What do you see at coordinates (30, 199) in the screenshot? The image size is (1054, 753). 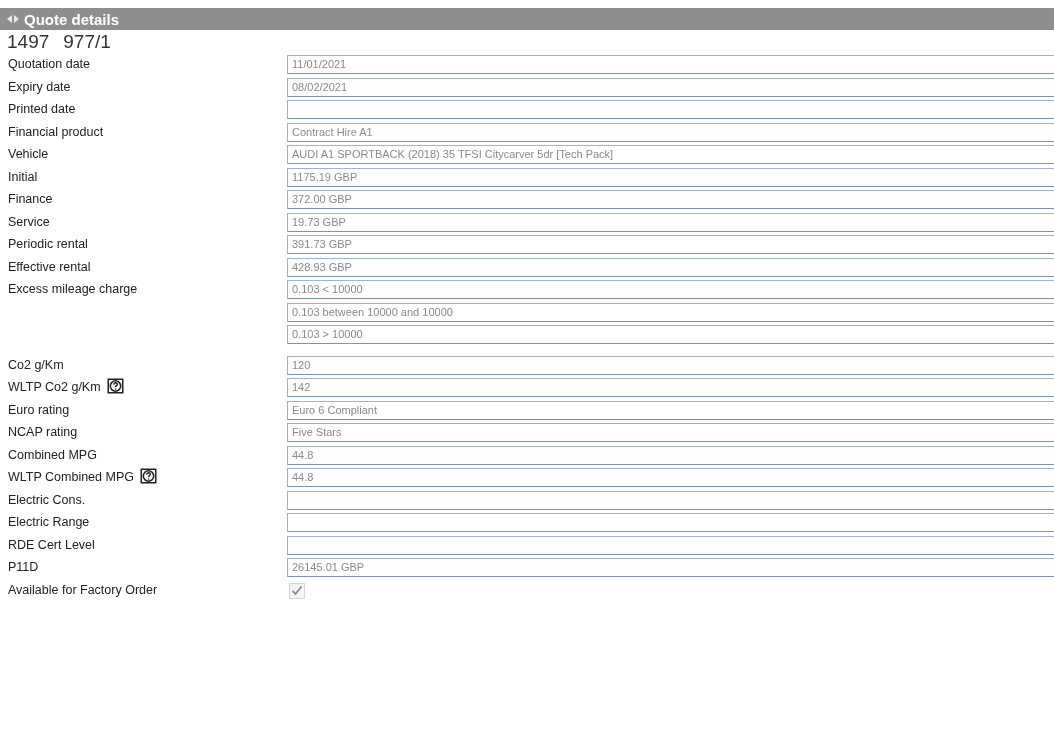 I see `field-label: Finance` at bounding box center [30, 199].